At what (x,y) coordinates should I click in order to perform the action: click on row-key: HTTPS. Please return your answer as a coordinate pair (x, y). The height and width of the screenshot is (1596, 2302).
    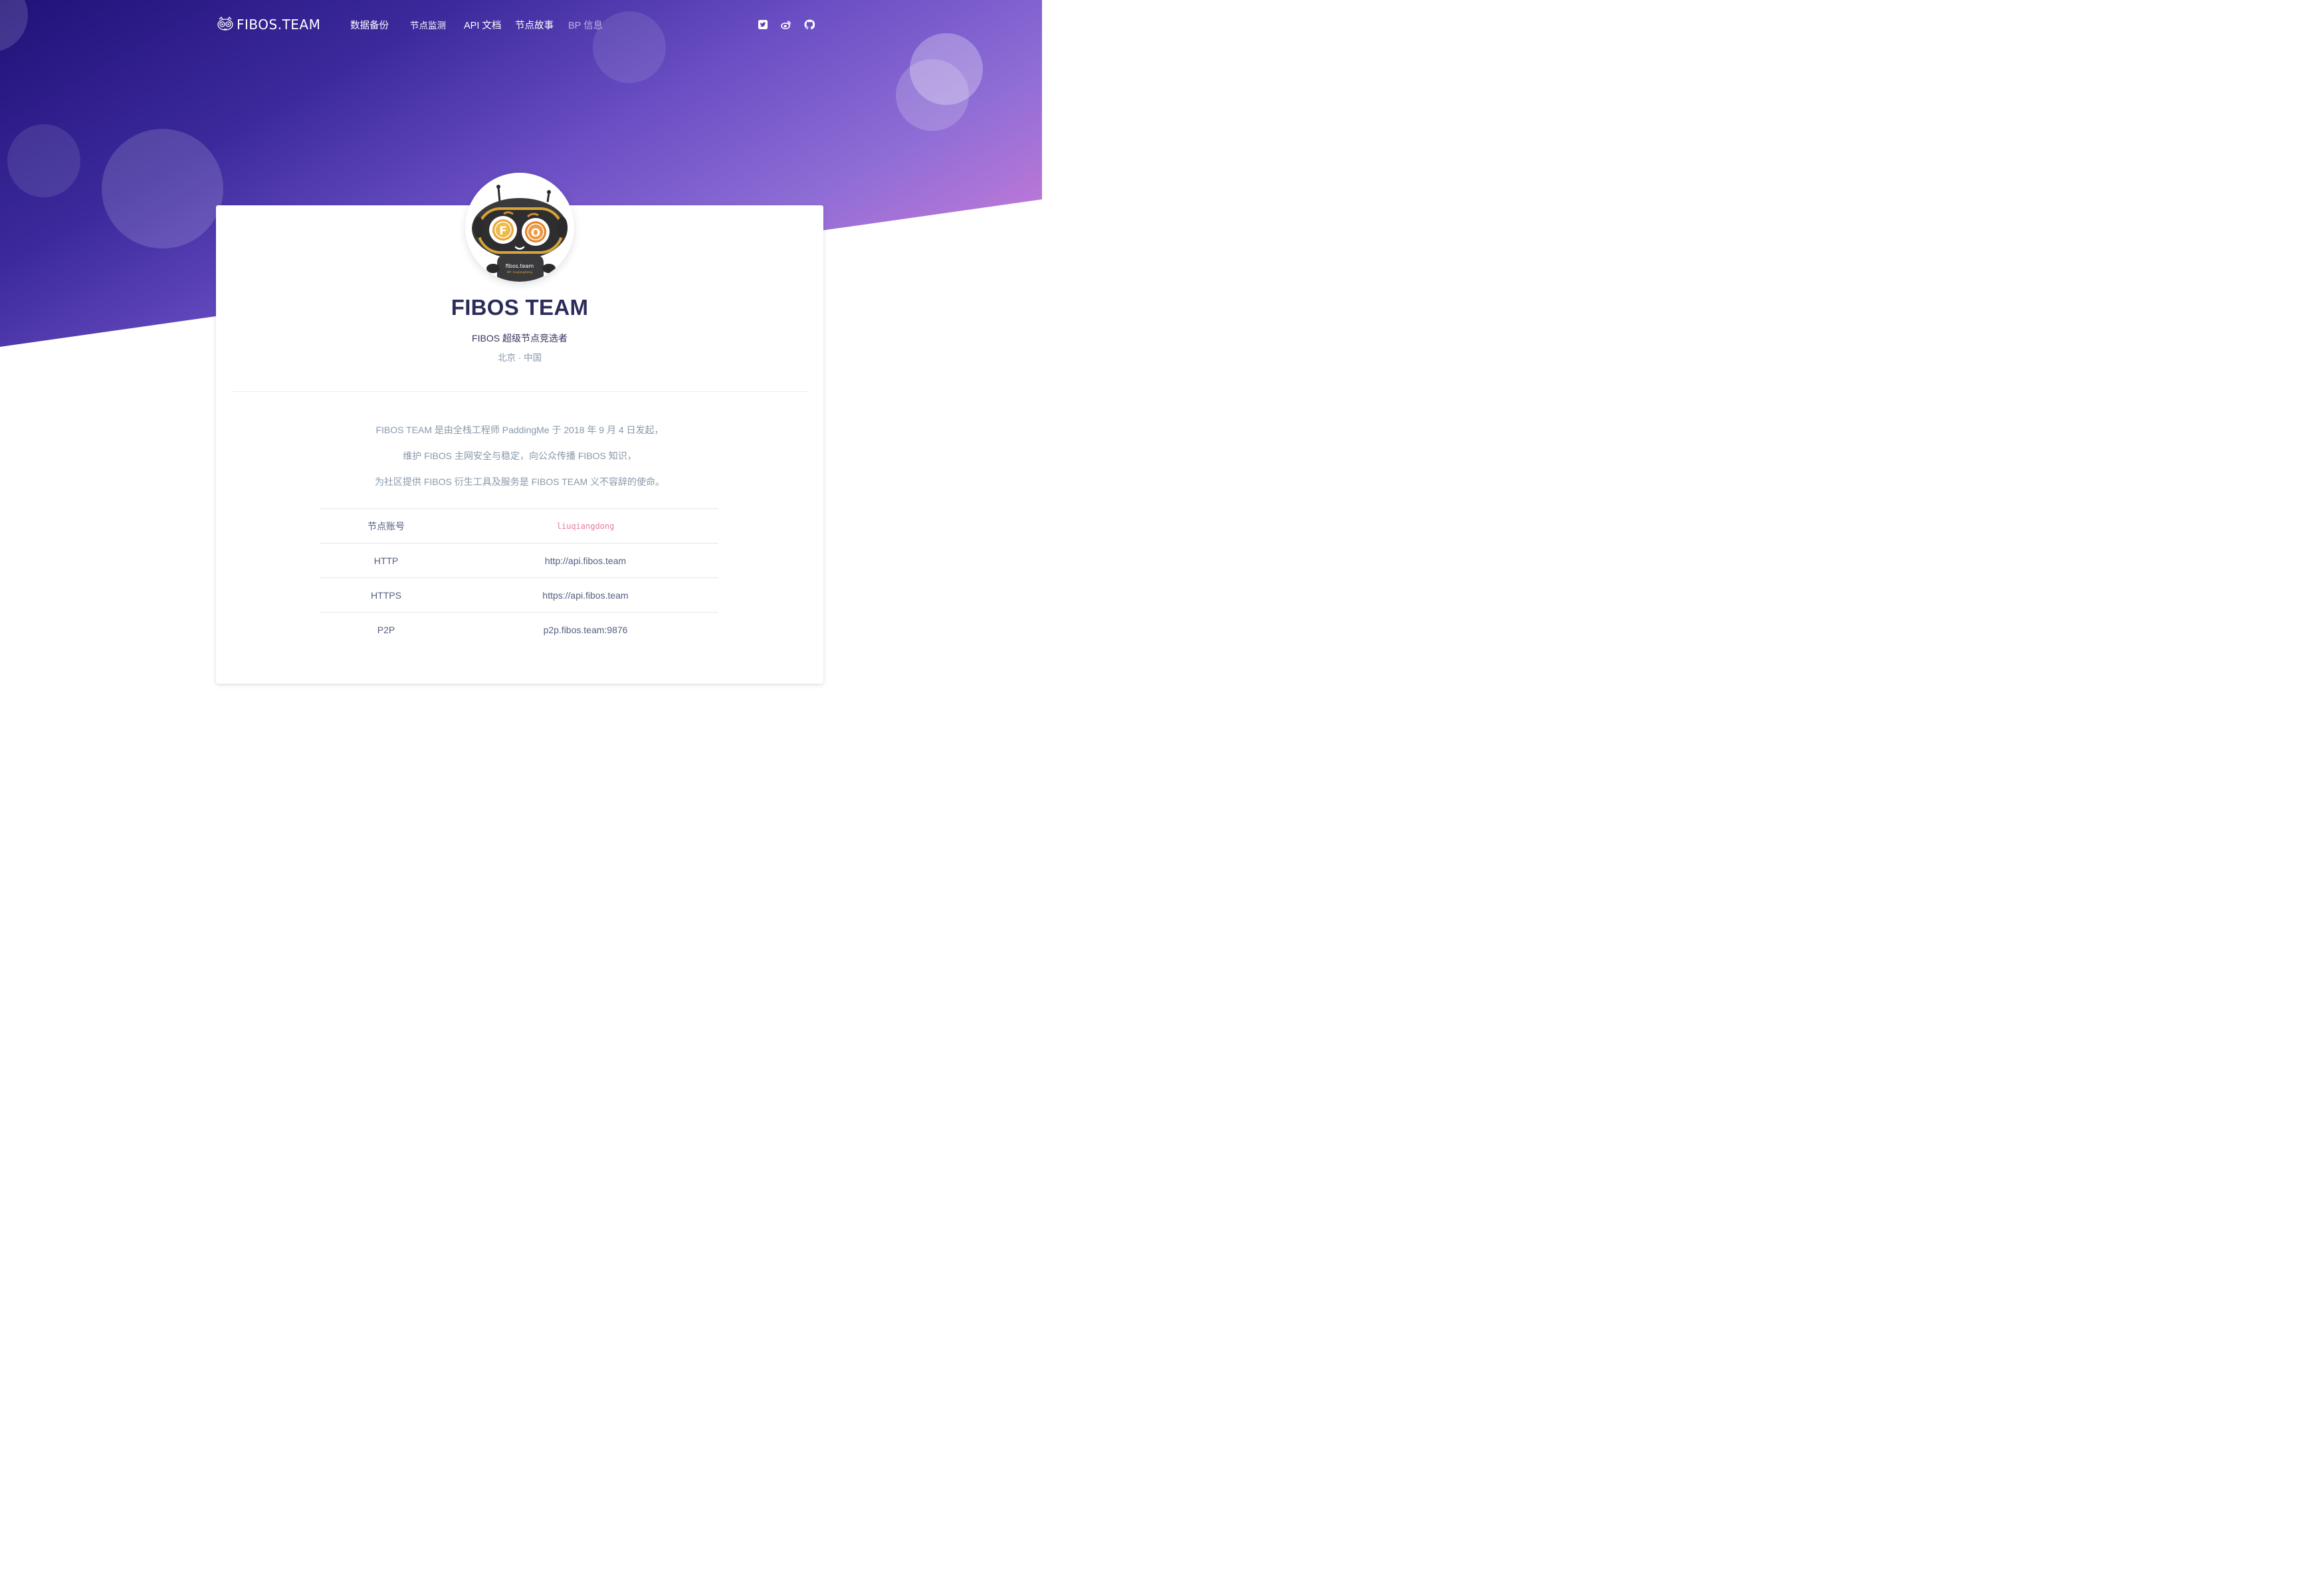
    Looking at the image, I should click on (387, 595).